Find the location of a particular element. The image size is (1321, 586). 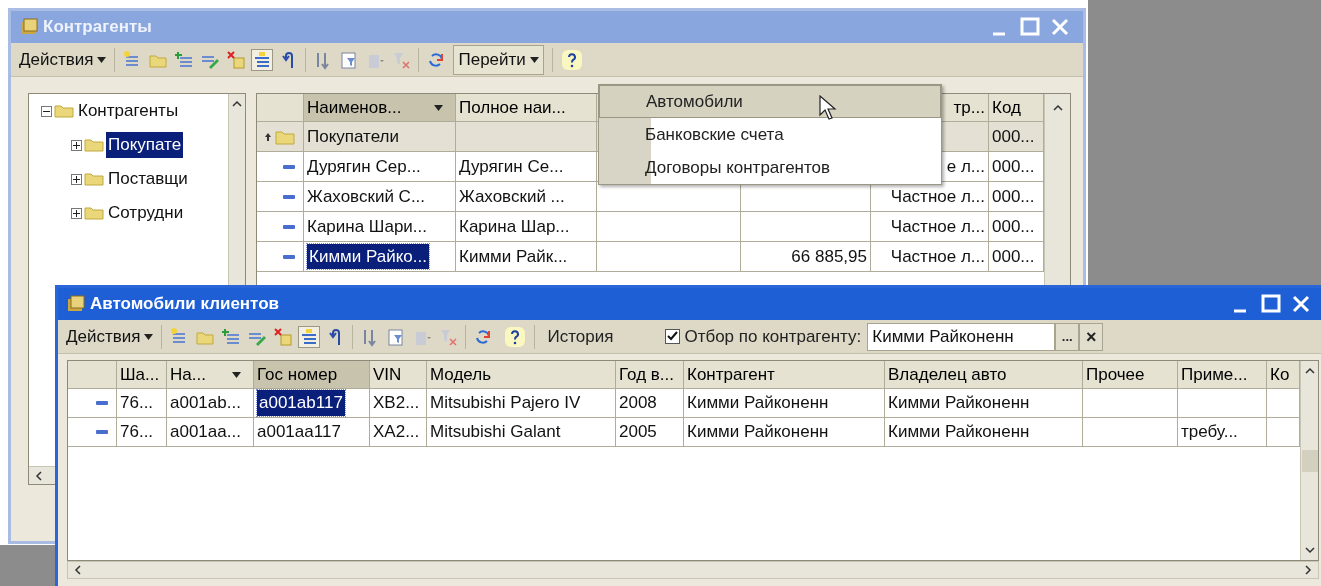

table-cell: Mitsubishi Galant is located at coordinates (521, 432).